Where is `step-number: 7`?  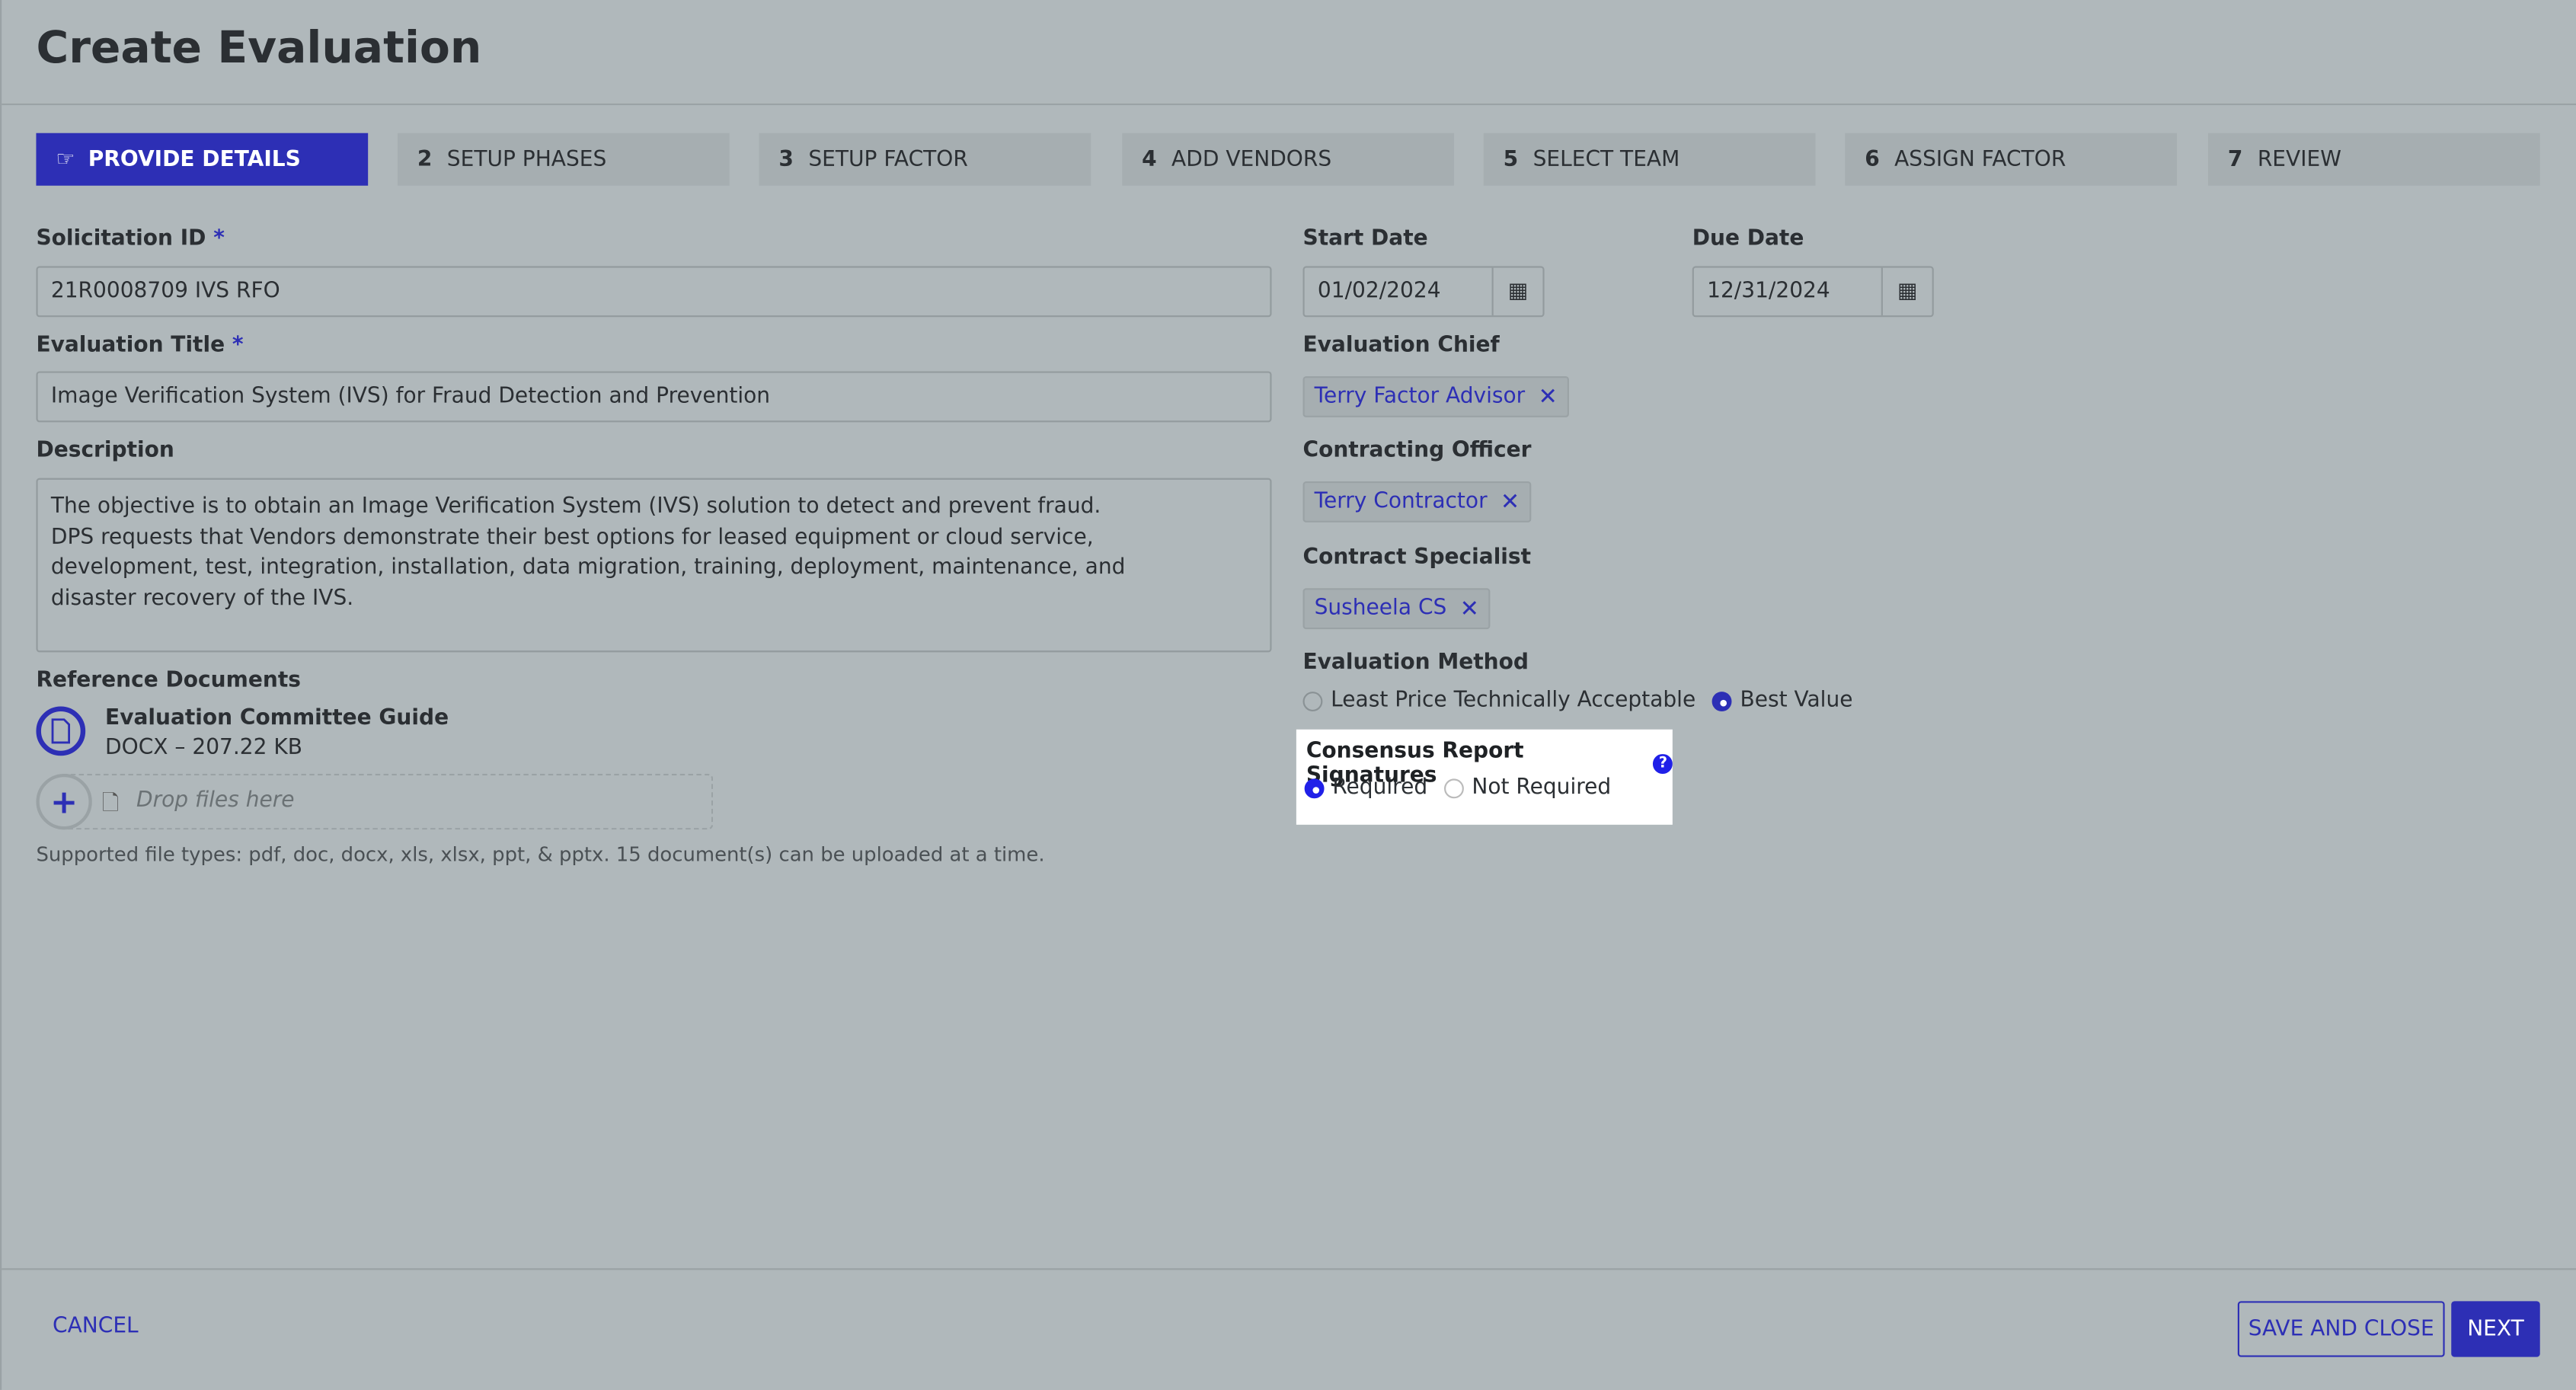 step-number: 7 is located at coordinates (2235, 159).